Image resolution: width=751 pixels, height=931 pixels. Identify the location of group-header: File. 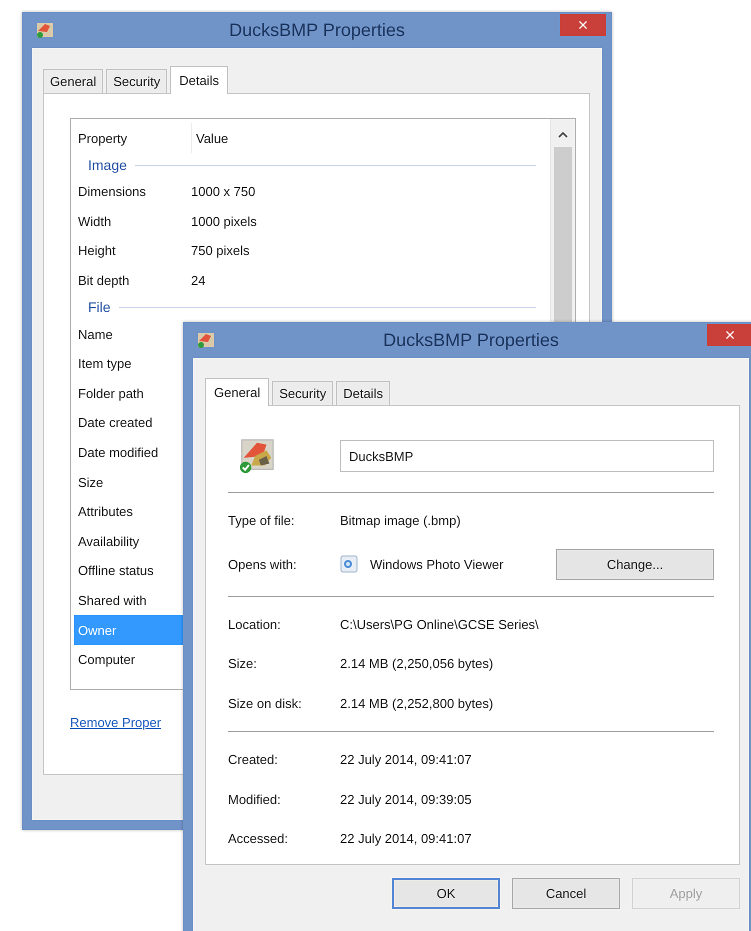
(99, 307).